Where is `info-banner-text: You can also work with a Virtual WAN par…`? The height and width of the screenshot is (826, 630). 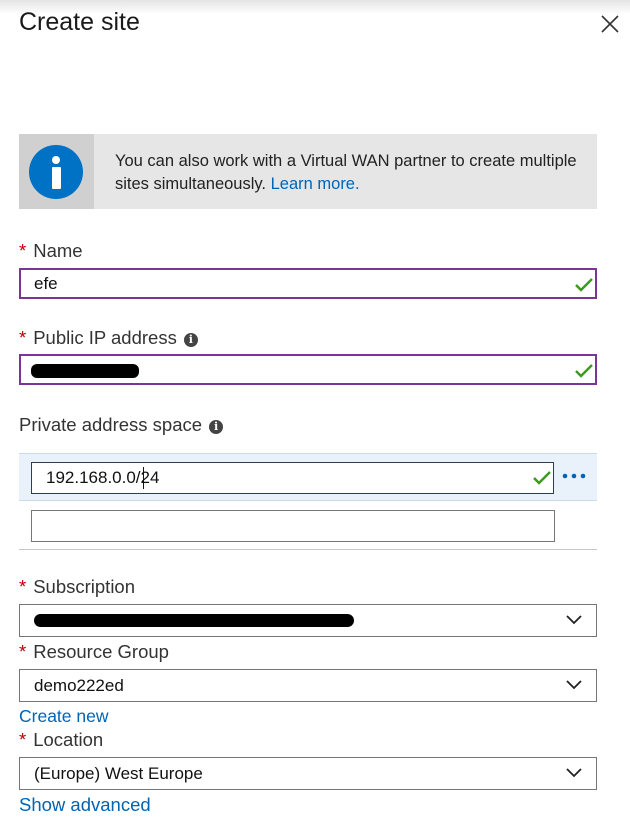
info-banner-text: You can also work with a Virtual WAN par… is located at coordinates (350, 173).